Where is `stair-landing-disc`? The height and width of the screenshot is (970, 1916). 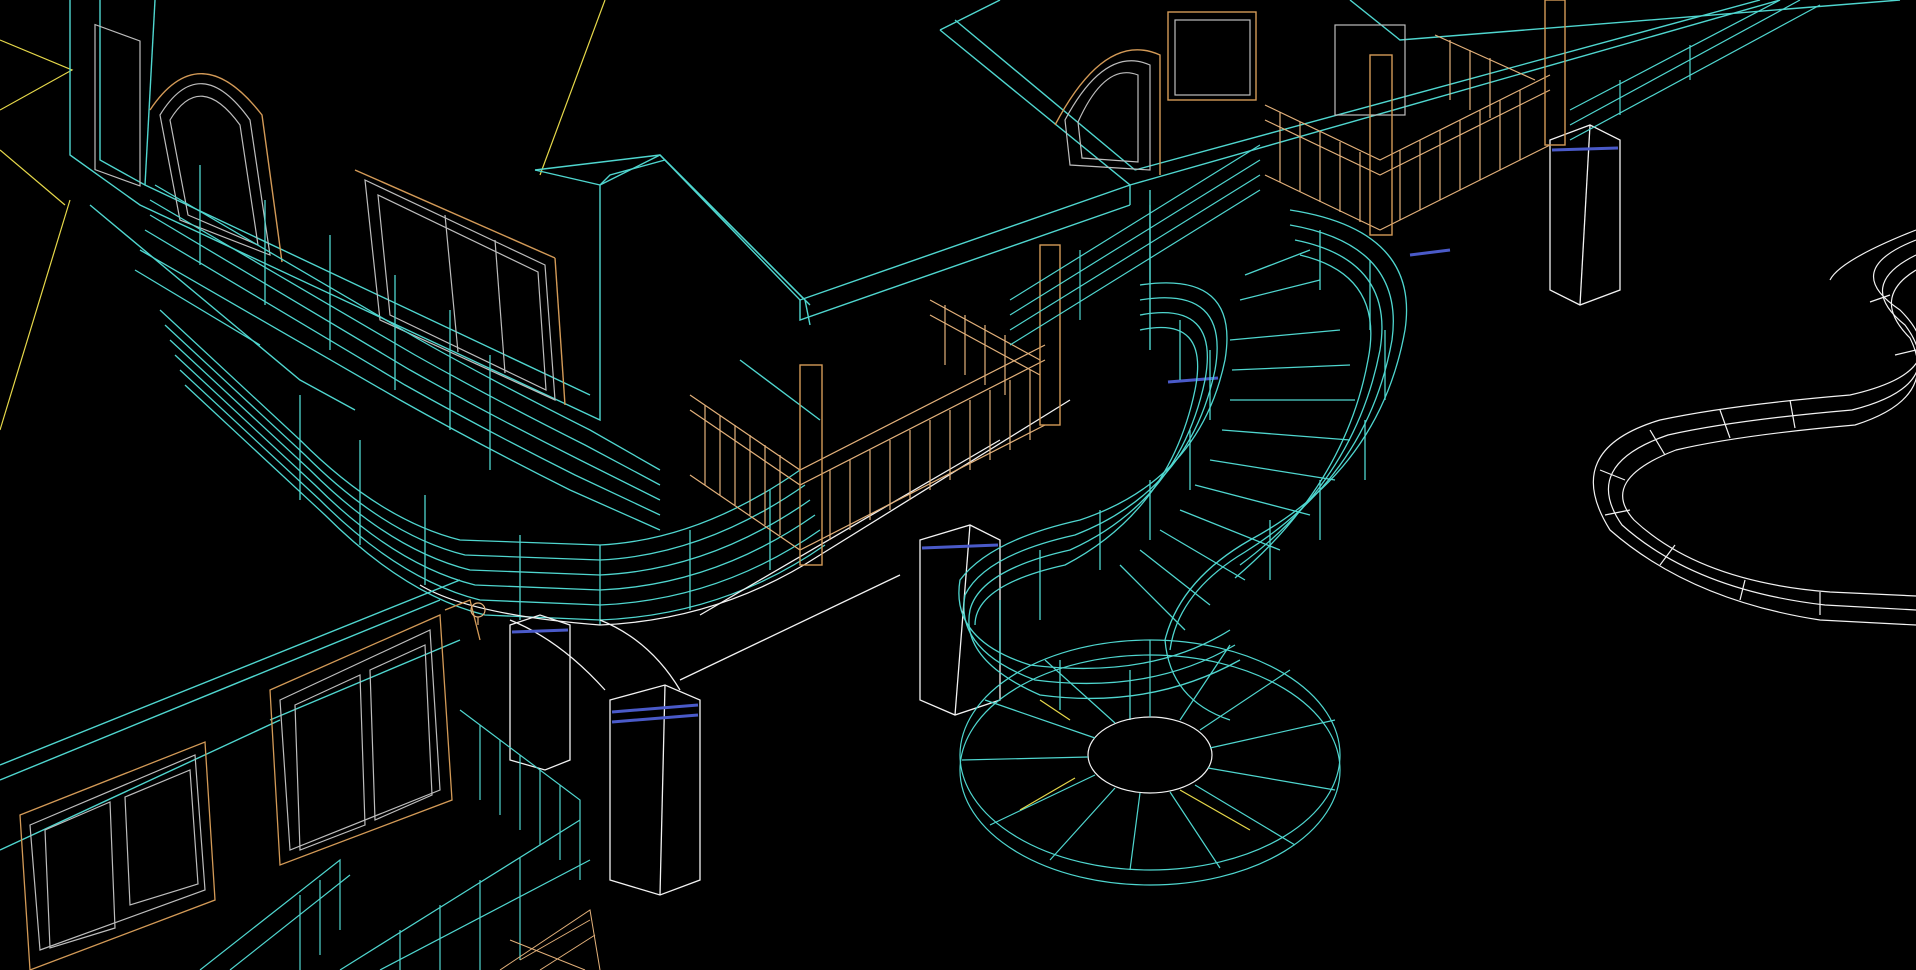 stair-landing-disc is located at coordinates (1150, 762).